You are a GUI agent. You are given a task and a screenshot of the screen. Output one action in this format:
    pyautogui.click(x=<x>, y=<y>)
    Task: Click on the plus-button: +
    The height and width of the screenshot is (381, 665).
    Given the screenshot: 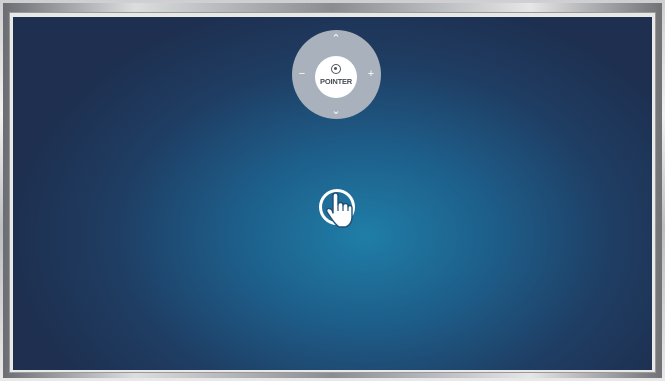 What is the action you would take?
    pyautogui.click(x=371, y=74)
    